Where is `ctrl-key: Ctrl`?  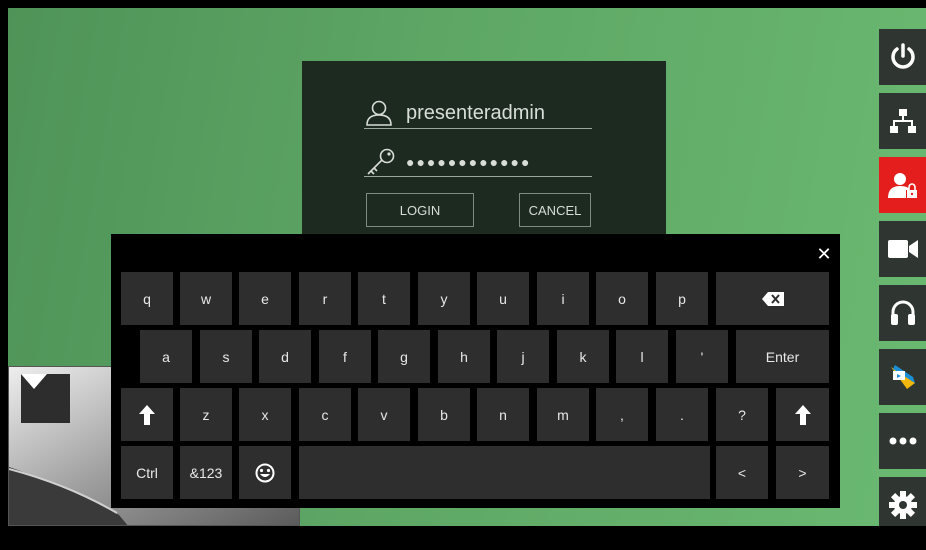
ctrl-key: Ctrl is located at coordinates (147, 472).